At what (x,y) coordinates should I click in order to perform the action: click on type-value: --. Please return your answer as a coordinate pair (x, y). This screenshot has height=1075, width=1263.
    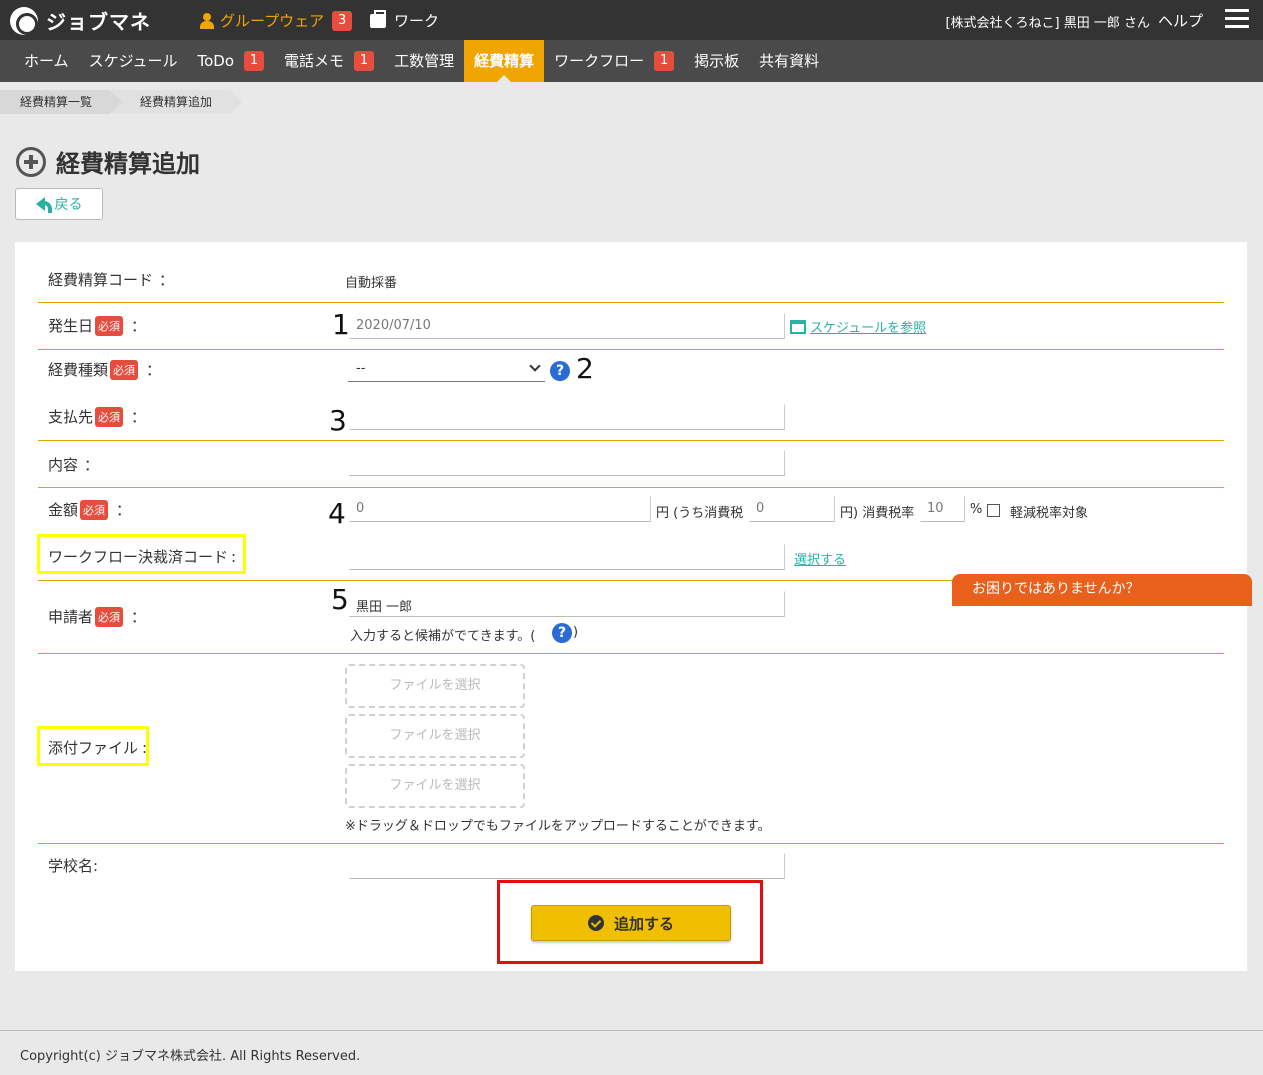
    Looking at the image, I should click on (361, 368).